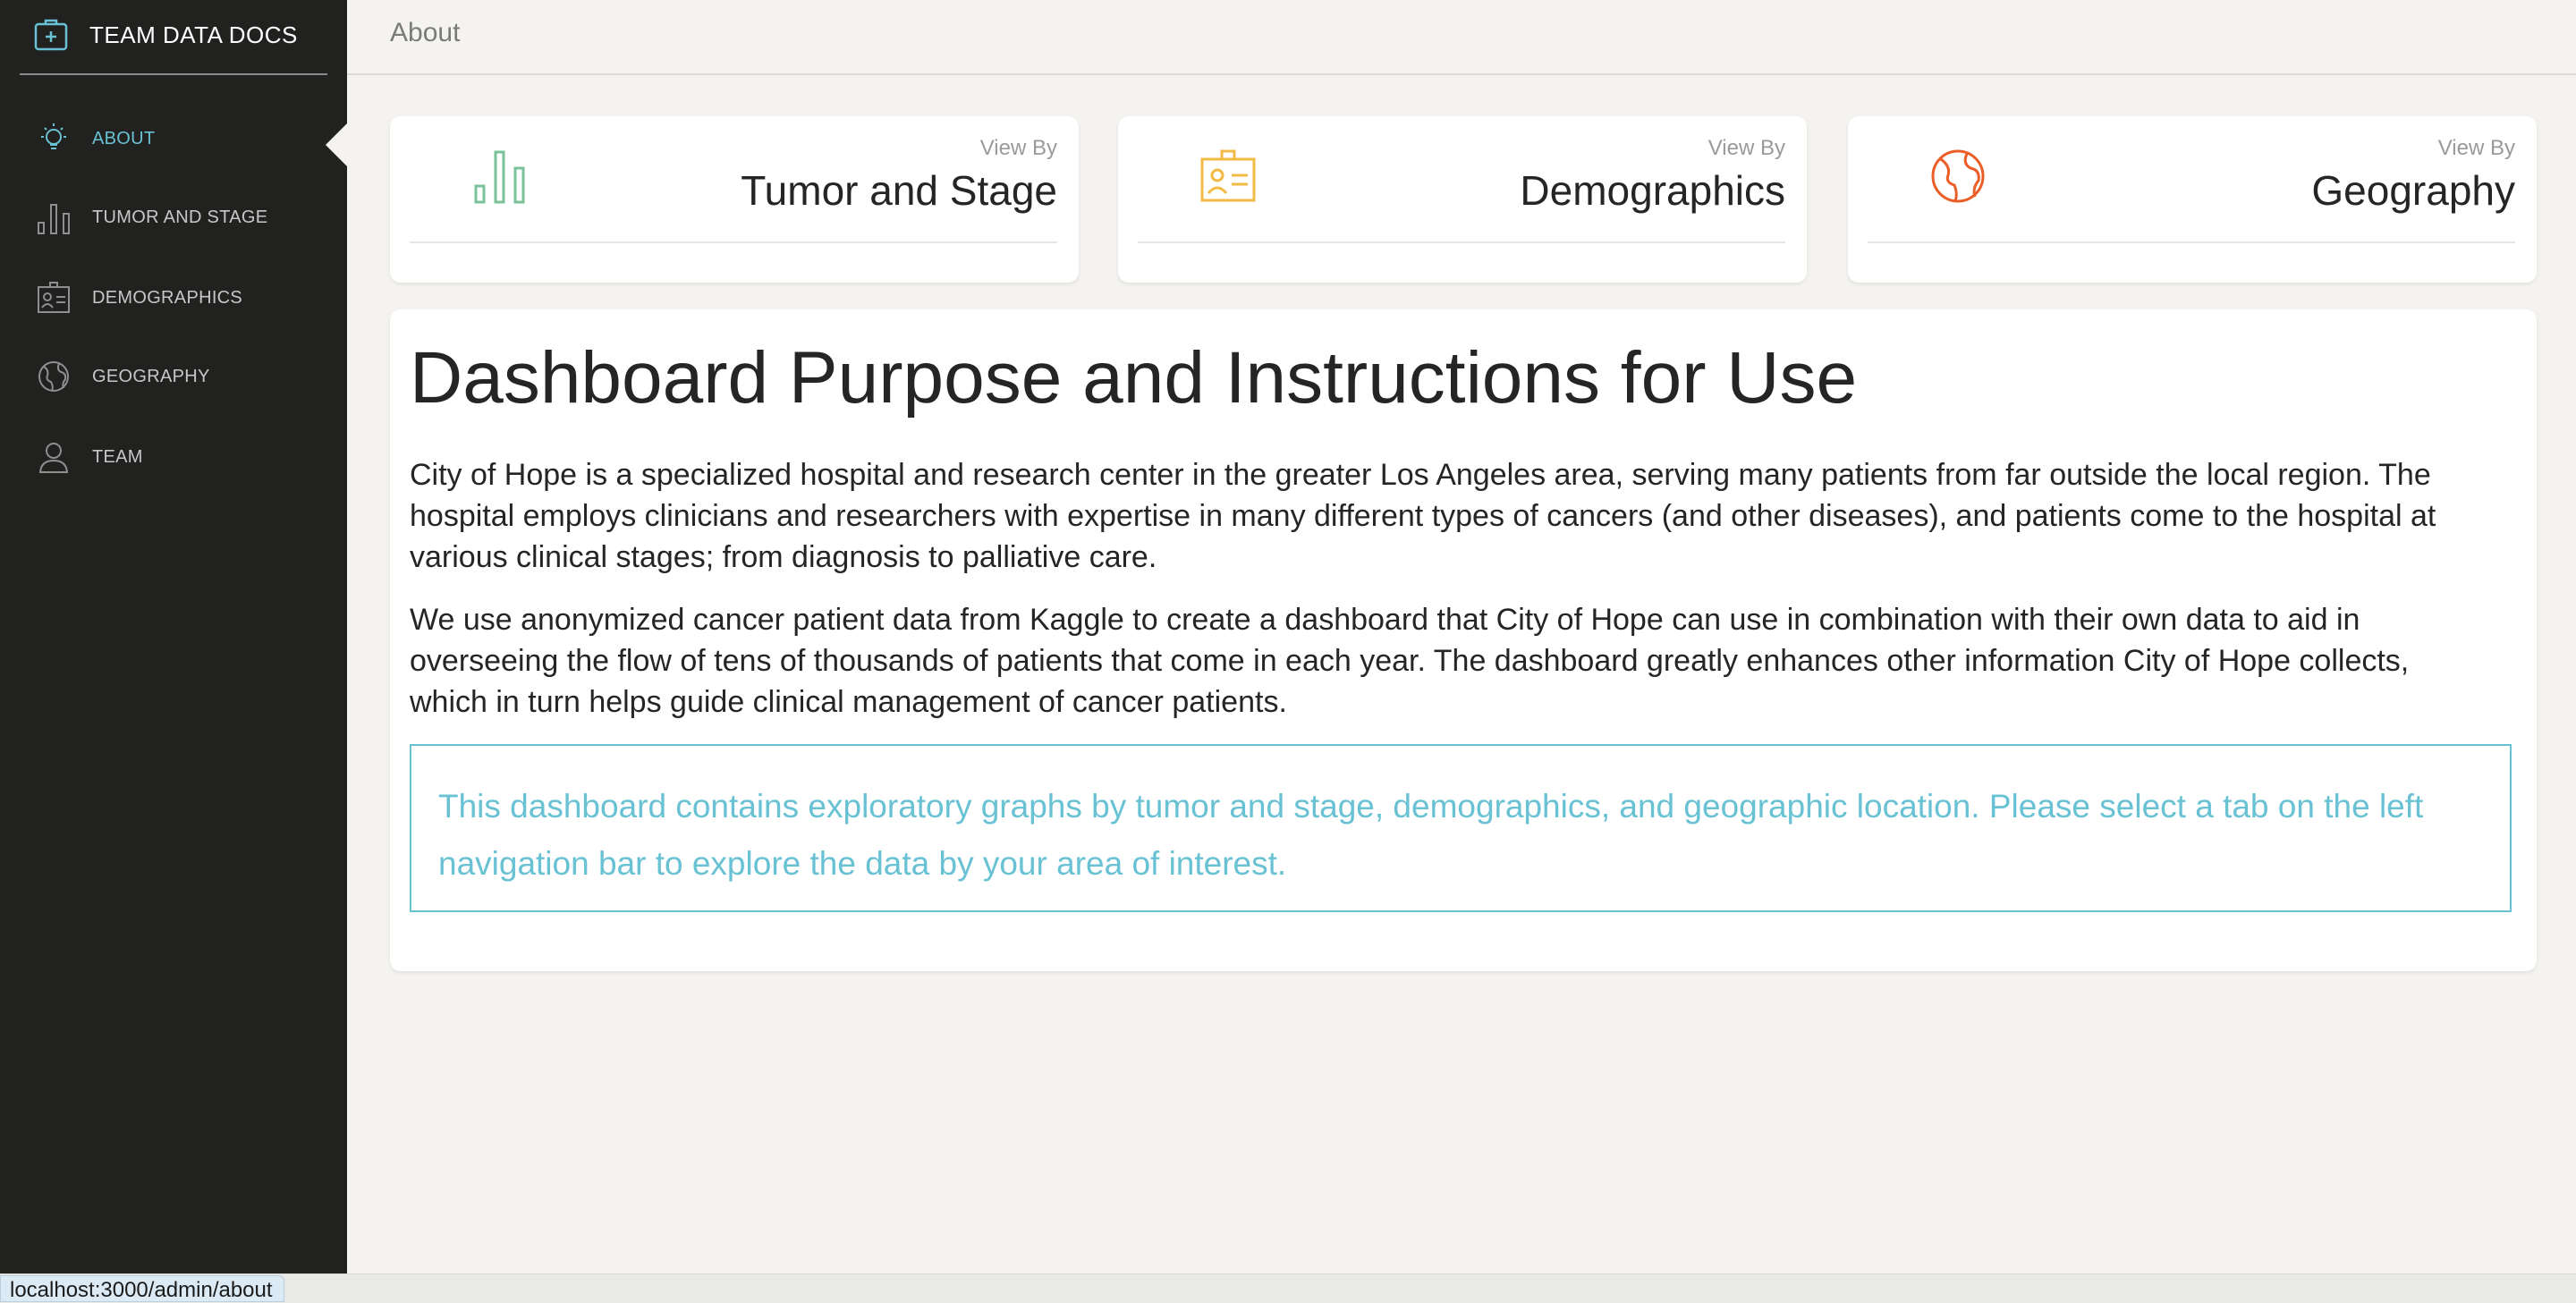  What do you see at coordinates (173, 457) in the screenshot?
I see `sidebar-item-team: TEAM` at bounding box center [173, 457].